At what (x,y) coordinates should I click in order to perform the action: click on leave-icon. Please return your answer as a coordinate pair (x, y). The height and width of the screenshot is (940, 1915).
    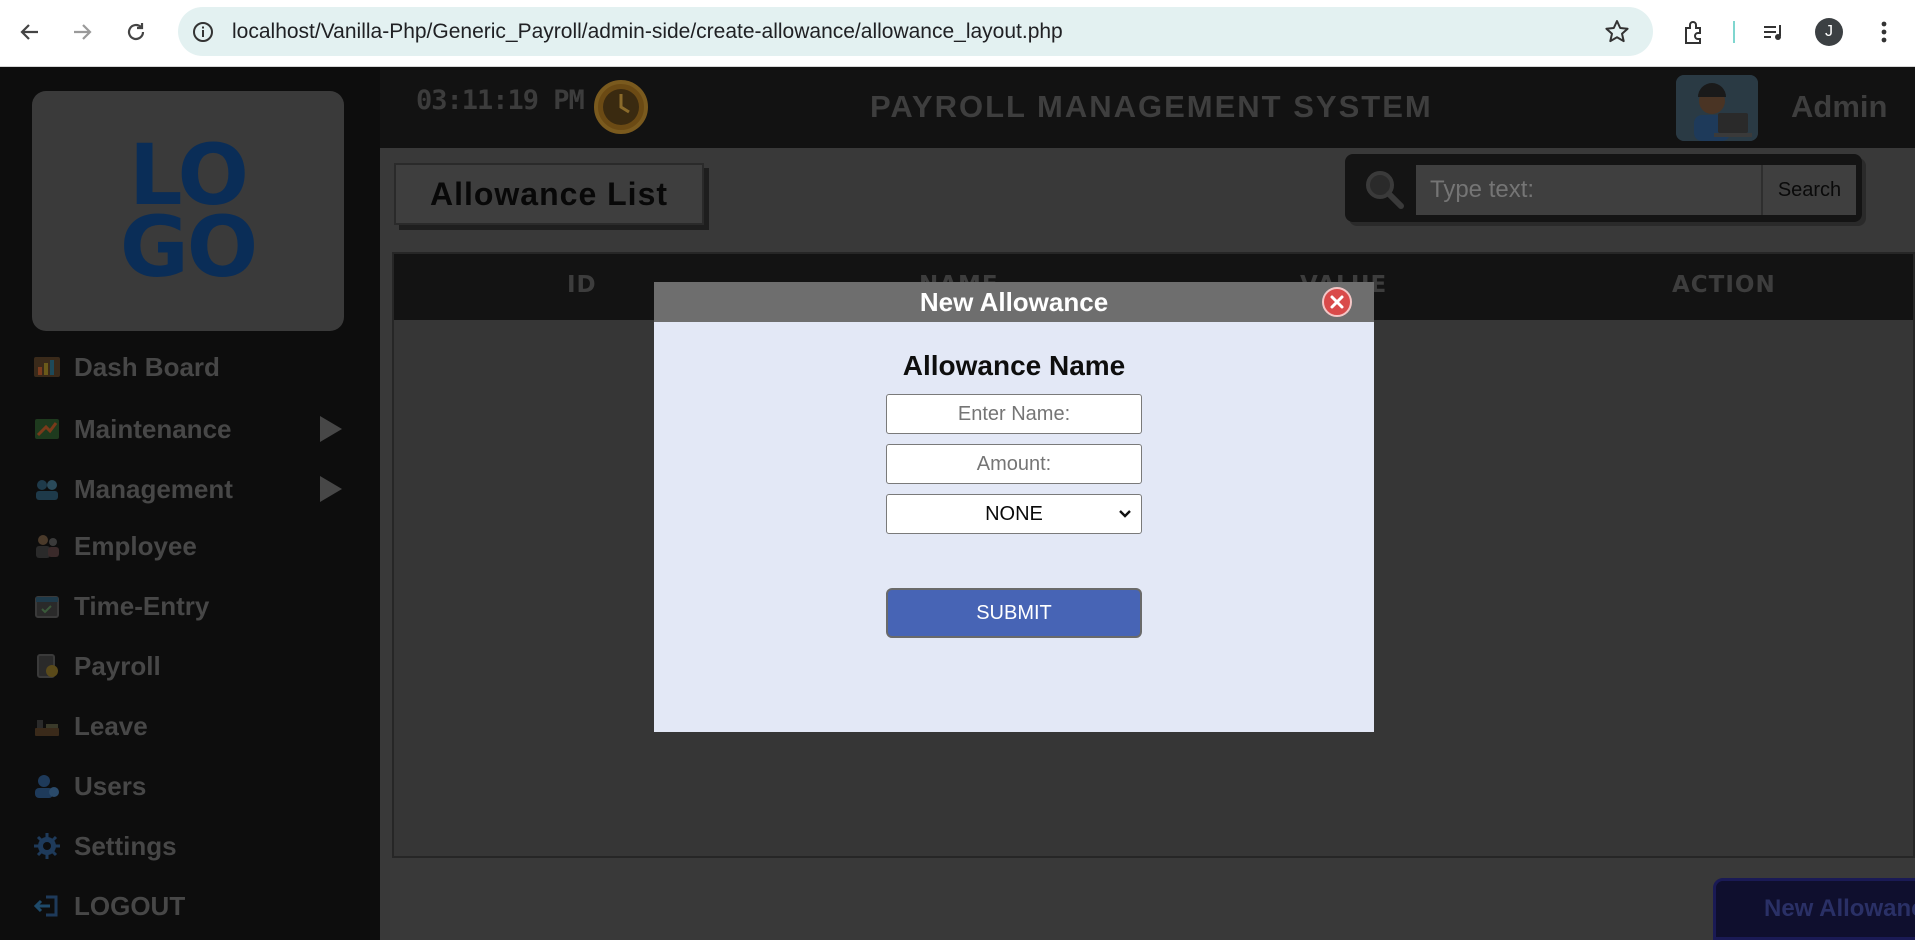
    Looking at the image, I should click on (47, 726).